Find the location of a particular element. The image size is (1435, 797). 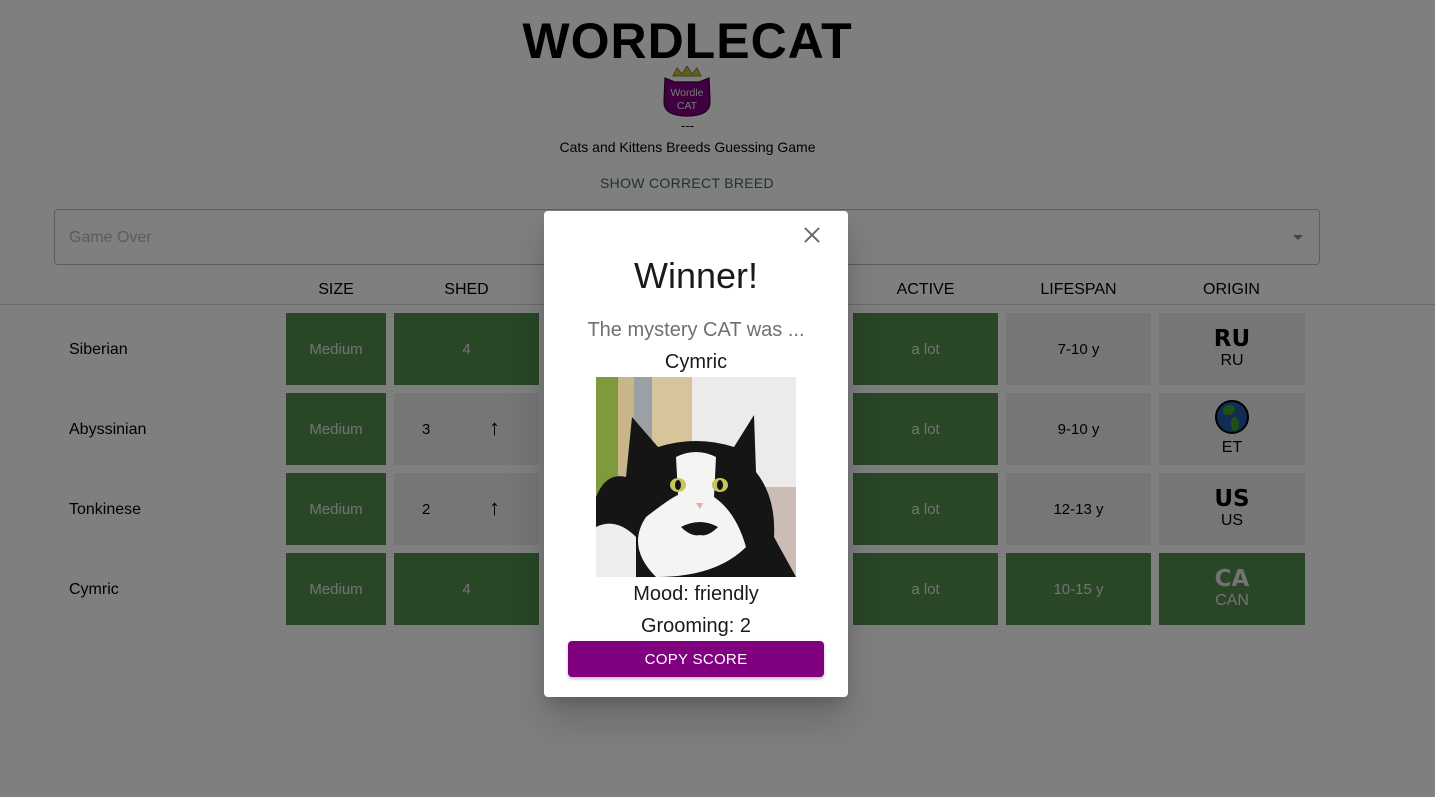

dialog-title: Winner! is located at coordinates (696, 275).